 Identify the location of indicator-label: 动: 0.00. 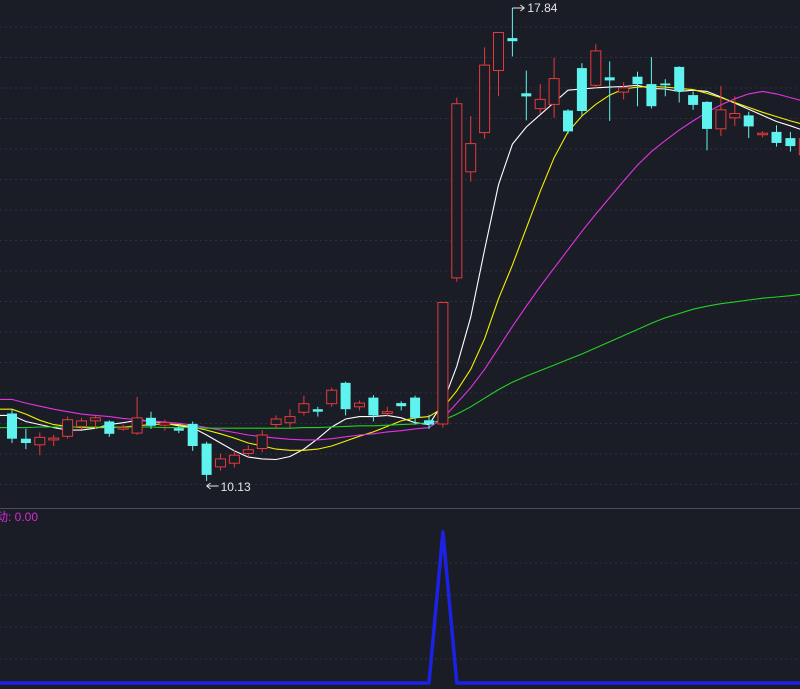
(19, 517).